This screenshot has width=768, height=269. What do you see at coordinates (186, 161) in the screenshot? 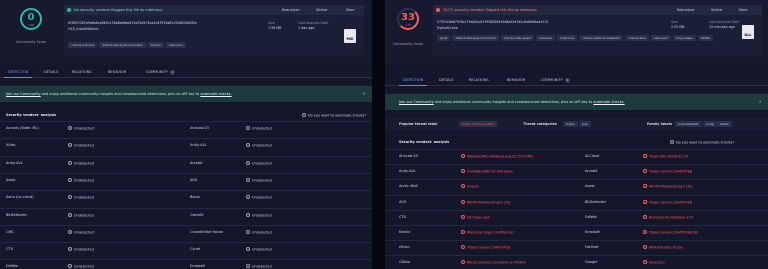
I see `vendor-row: Antiy-AVL Undetected Arcabit Undetected` at bounding box center [186, 161].